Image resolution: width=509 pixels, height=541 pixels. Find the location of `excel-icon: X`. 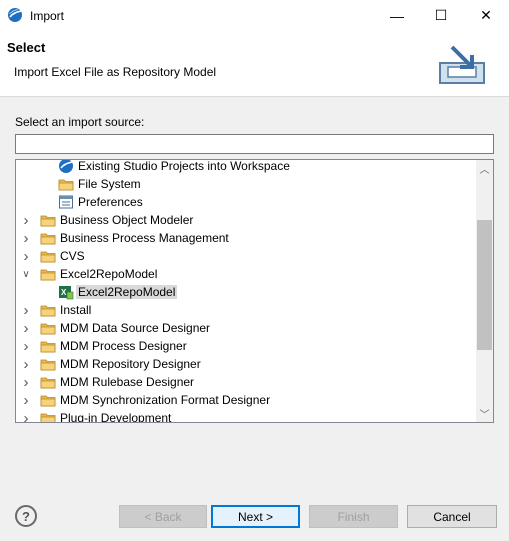

excel-icon: X is located at coordinates (66, 292).